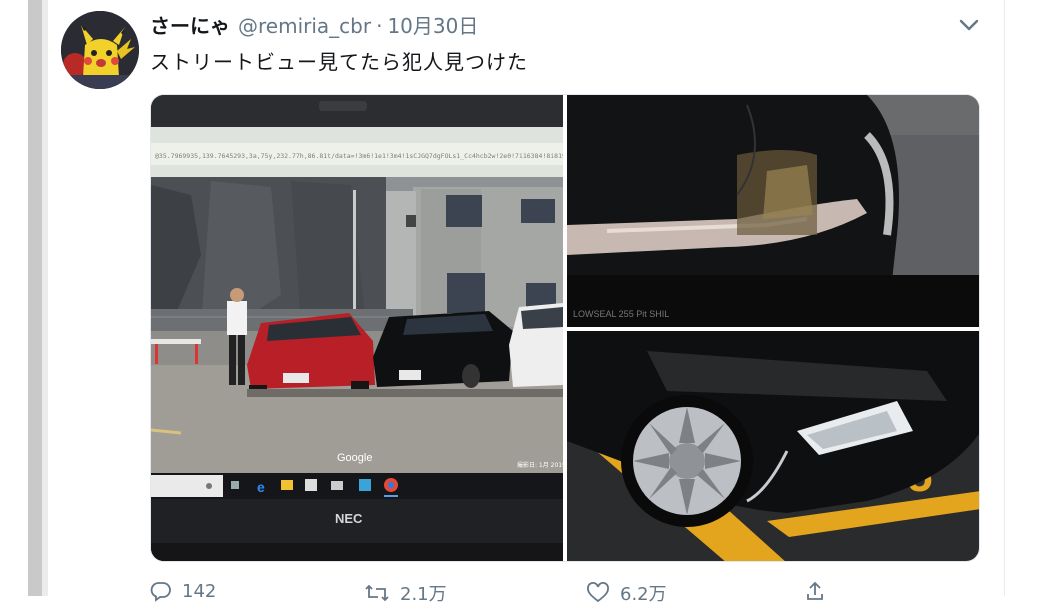 The width and height of the screenshot is (1060, 606). What do you see at coordinates (1004, 298) in the screenshot?
I see `timeline-border` at bounding box center [1004, 298].